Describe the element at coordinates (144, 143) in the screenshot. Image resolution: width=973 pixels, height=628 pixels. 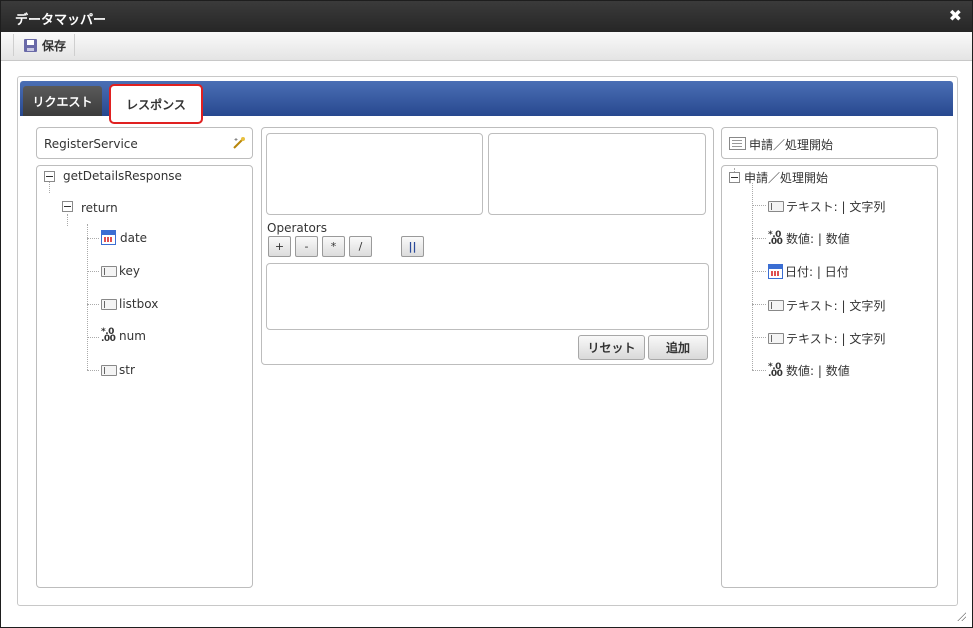
I see `service-header: RegisterService` at that location.